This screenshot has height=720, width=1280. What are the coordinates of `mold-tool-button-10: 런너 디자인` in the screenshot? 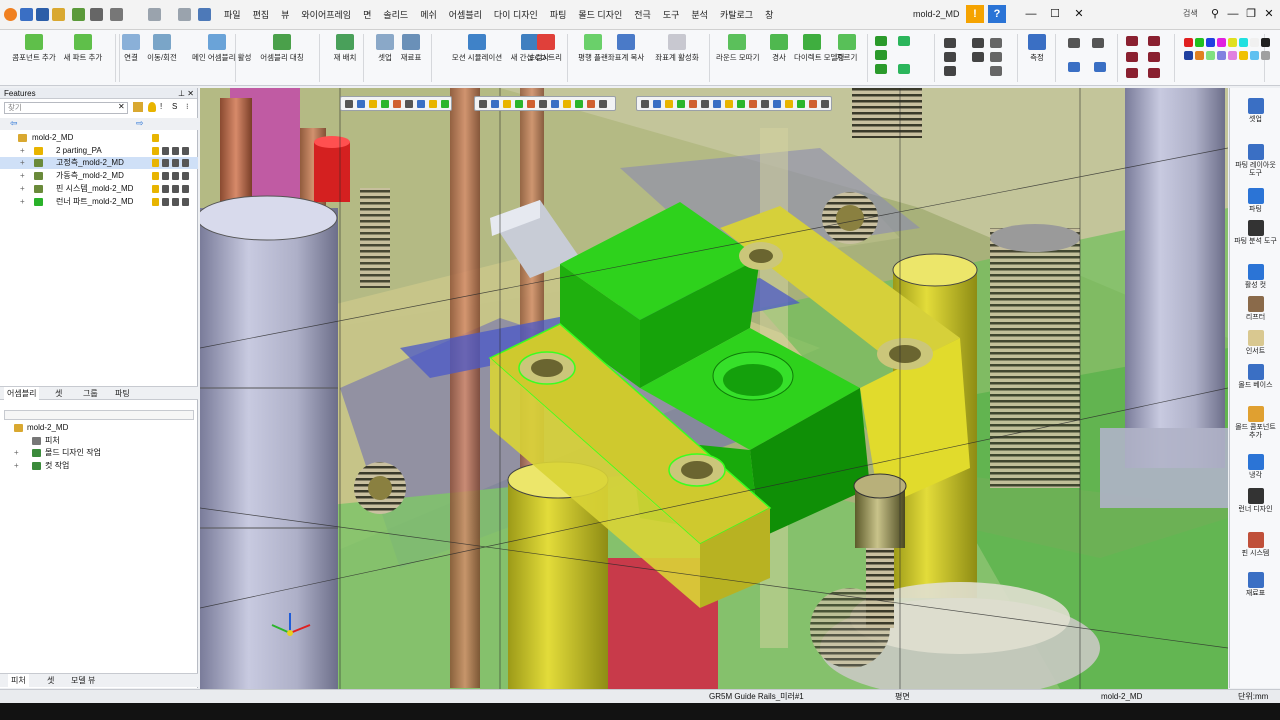 It's located at (1255, 501).